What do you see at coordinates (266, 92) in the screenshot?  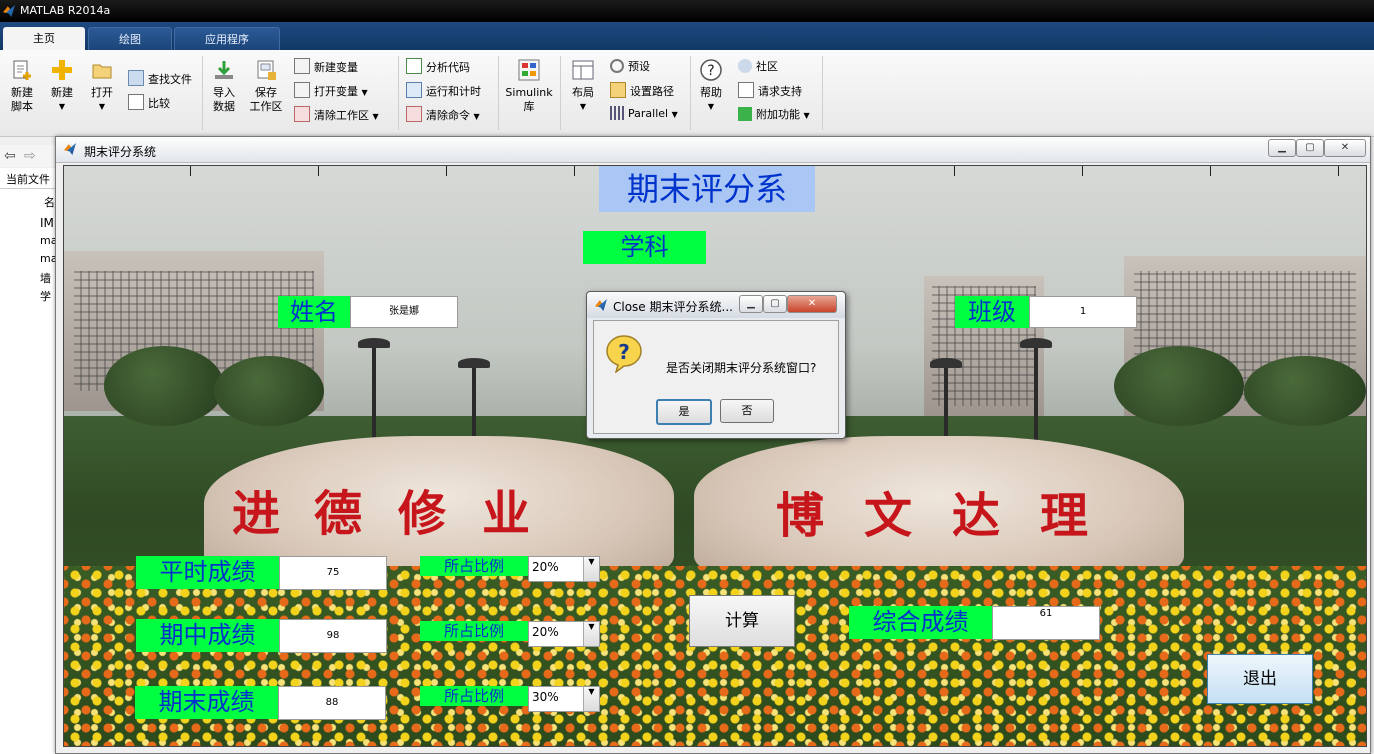 I see `save-label-1: 保存` at bounding box center [266, 92].